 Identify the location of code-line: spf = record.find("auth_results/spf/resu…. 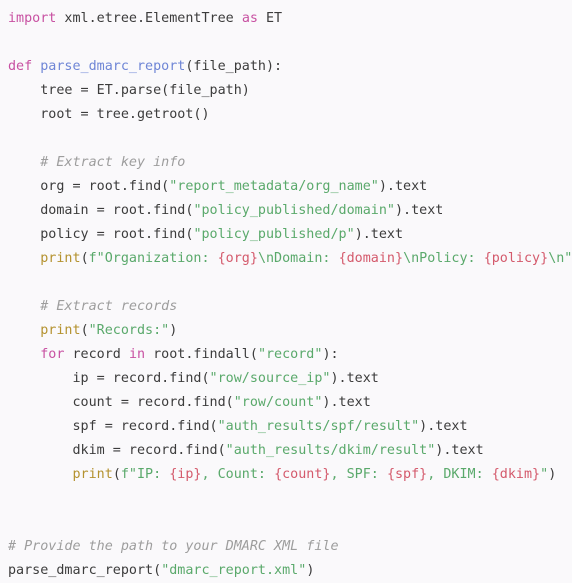
(286, 427).